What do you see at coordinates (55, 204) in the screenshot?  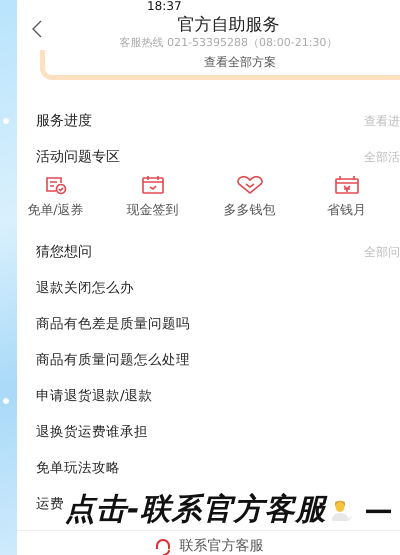 I see `shortcut-item: 免单/返券` at bounding box center [55, 204].